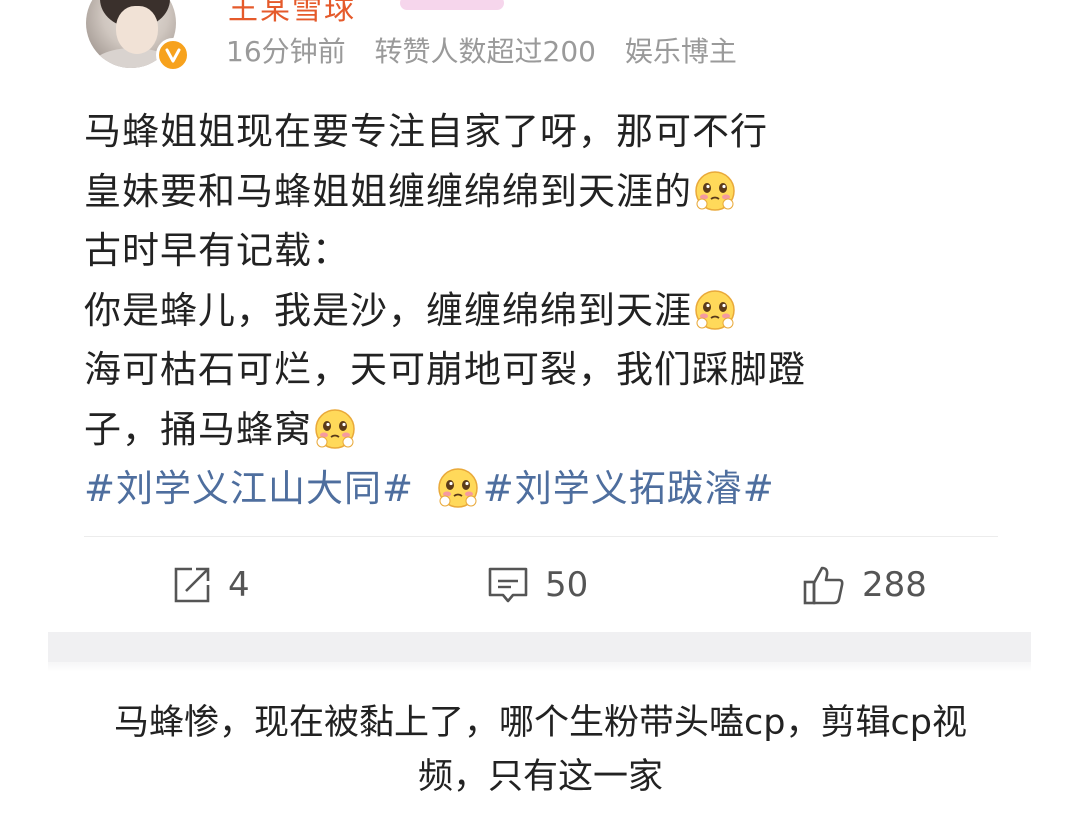  I want to click on hashtag-row: #刘学义江山大同# #刘学义拓跋濬#, so click(534, 489).